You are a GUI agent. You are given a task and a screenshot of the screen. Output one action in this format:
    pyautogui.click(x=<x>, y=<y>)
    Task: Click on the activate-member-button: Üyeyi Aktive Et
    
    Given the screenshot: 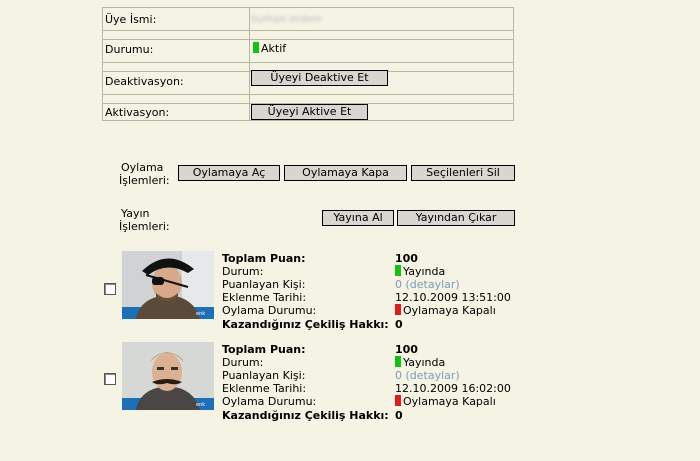 What is the action you would take?
    pyautogui.click(x=309, y=112)
    